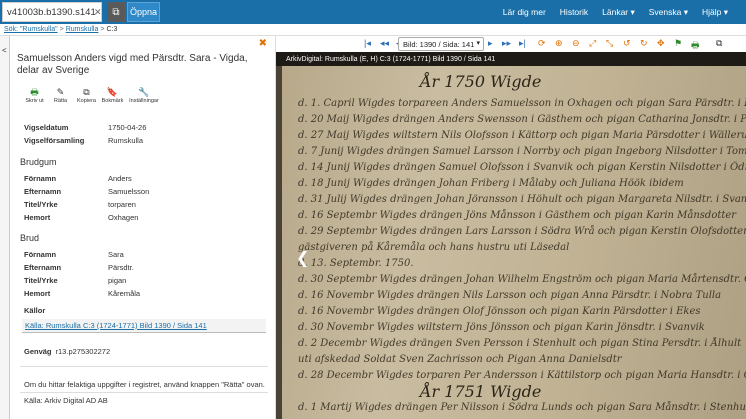 This screenshot has height=419, width=746. I want to click on field-label: Hemort, so click(37, 293).